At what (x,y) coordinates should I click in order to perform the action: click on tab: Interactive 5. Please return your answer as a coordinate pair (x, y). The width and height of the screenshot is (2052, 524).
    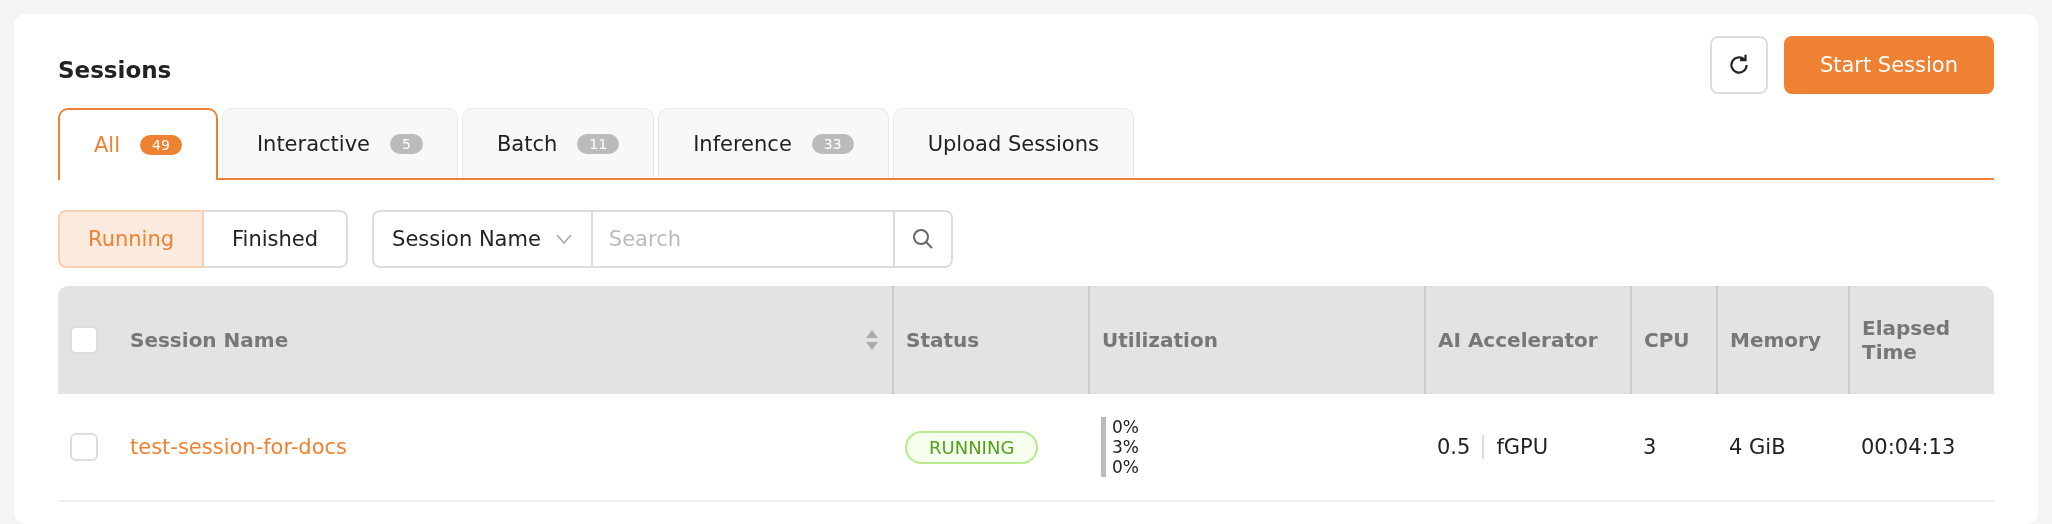
    Looking at the image, I should click on (339, 143).